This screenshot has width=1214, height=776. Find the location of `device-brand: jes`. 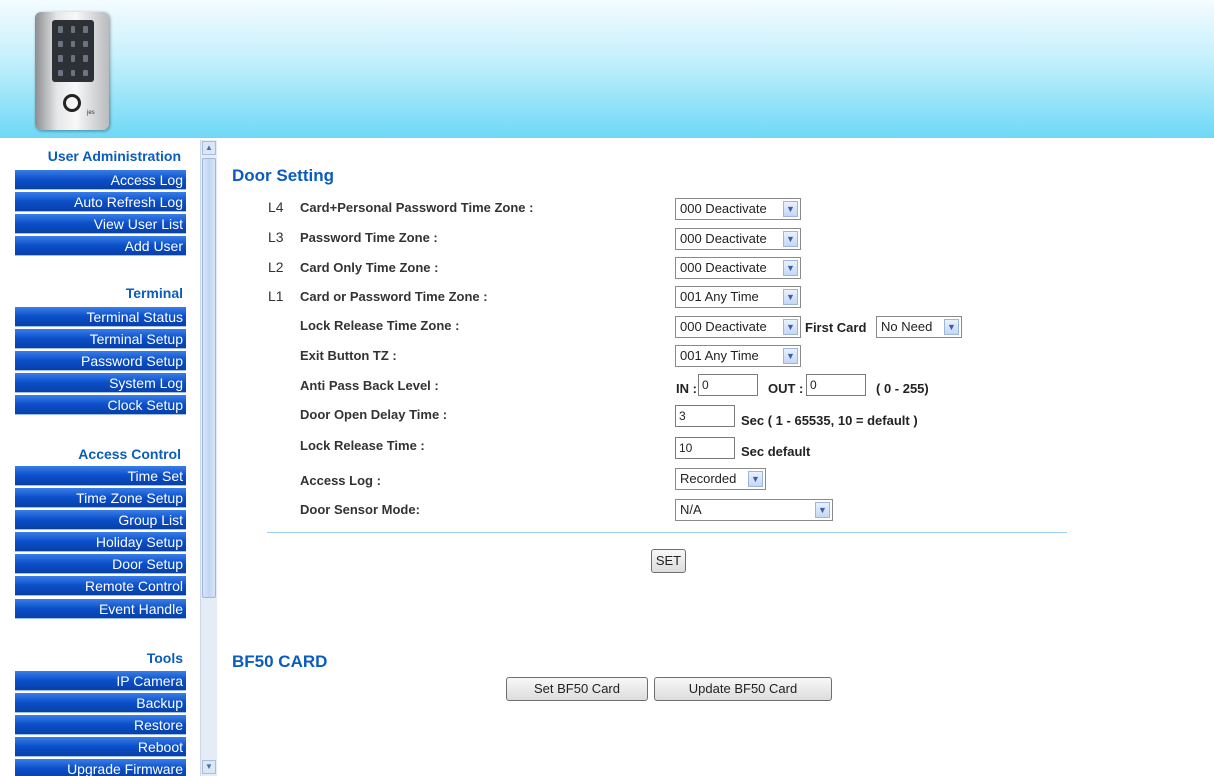

device-brand: jes is located at coordinates (91, 113).